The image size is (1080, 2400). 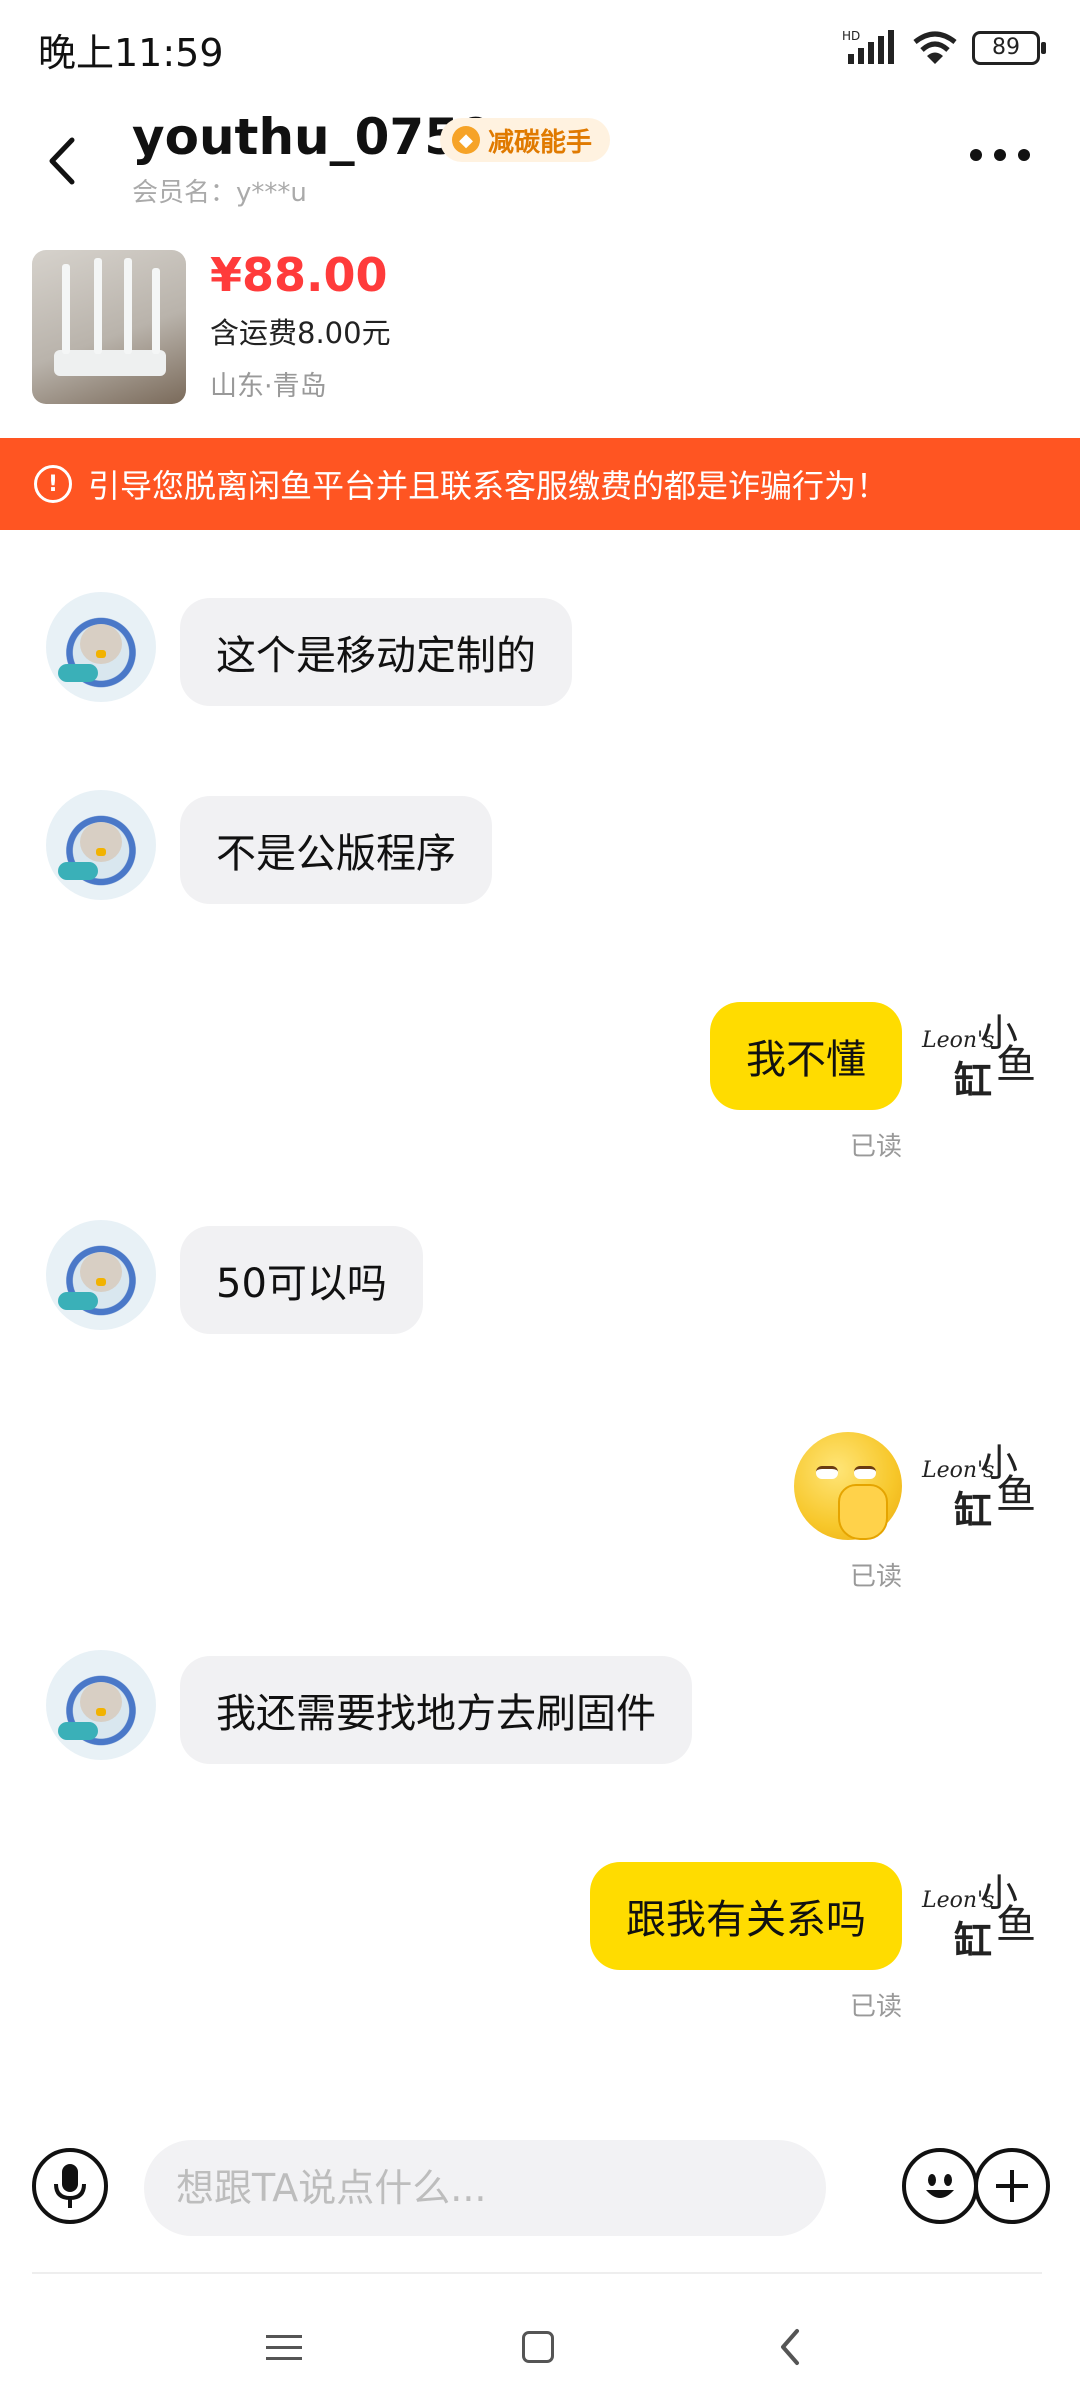 I want to click on menu-icon, so click(x=284, y=2336).